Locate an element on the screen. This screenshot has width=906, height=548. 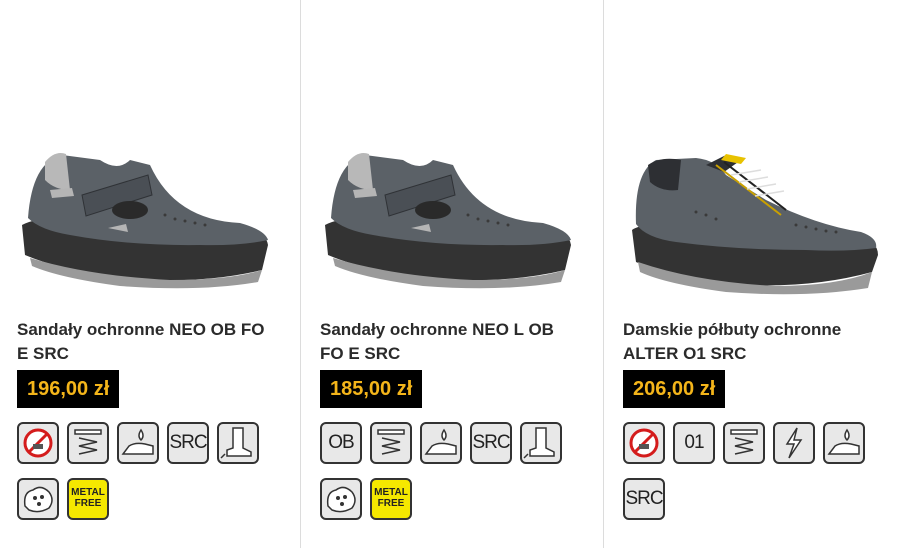
shoe-illustration is located at coordinates (755, 224).